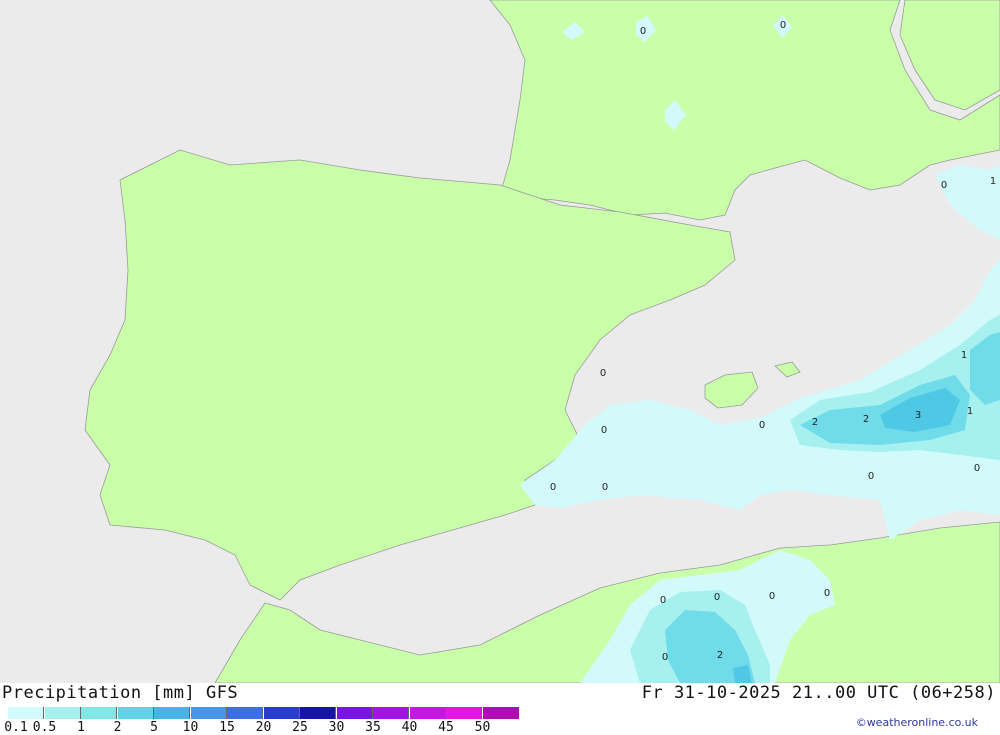 The width and height of the screenshot is (1000, 735). Describe the element at coordinates (120, 693) in the screenshot. I see `map-title: Precipitation [mm] GFS` at that location.